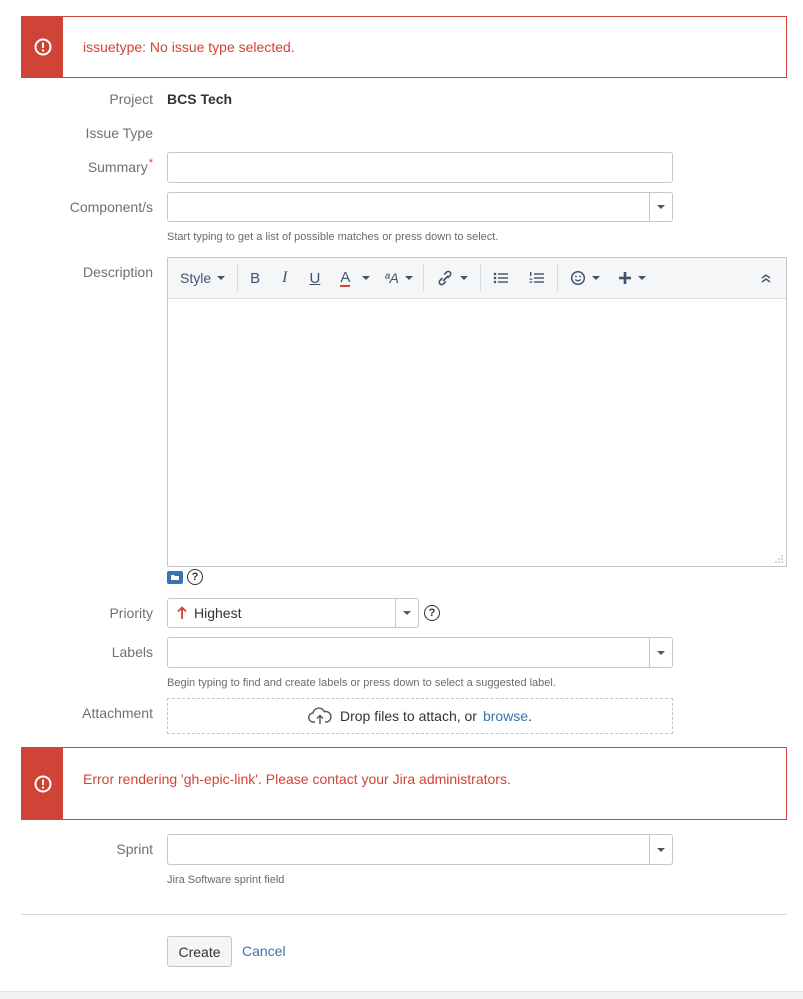 The height and width of the screenshot is (999, 803). I want to click on labels-input, so click(408, 652).